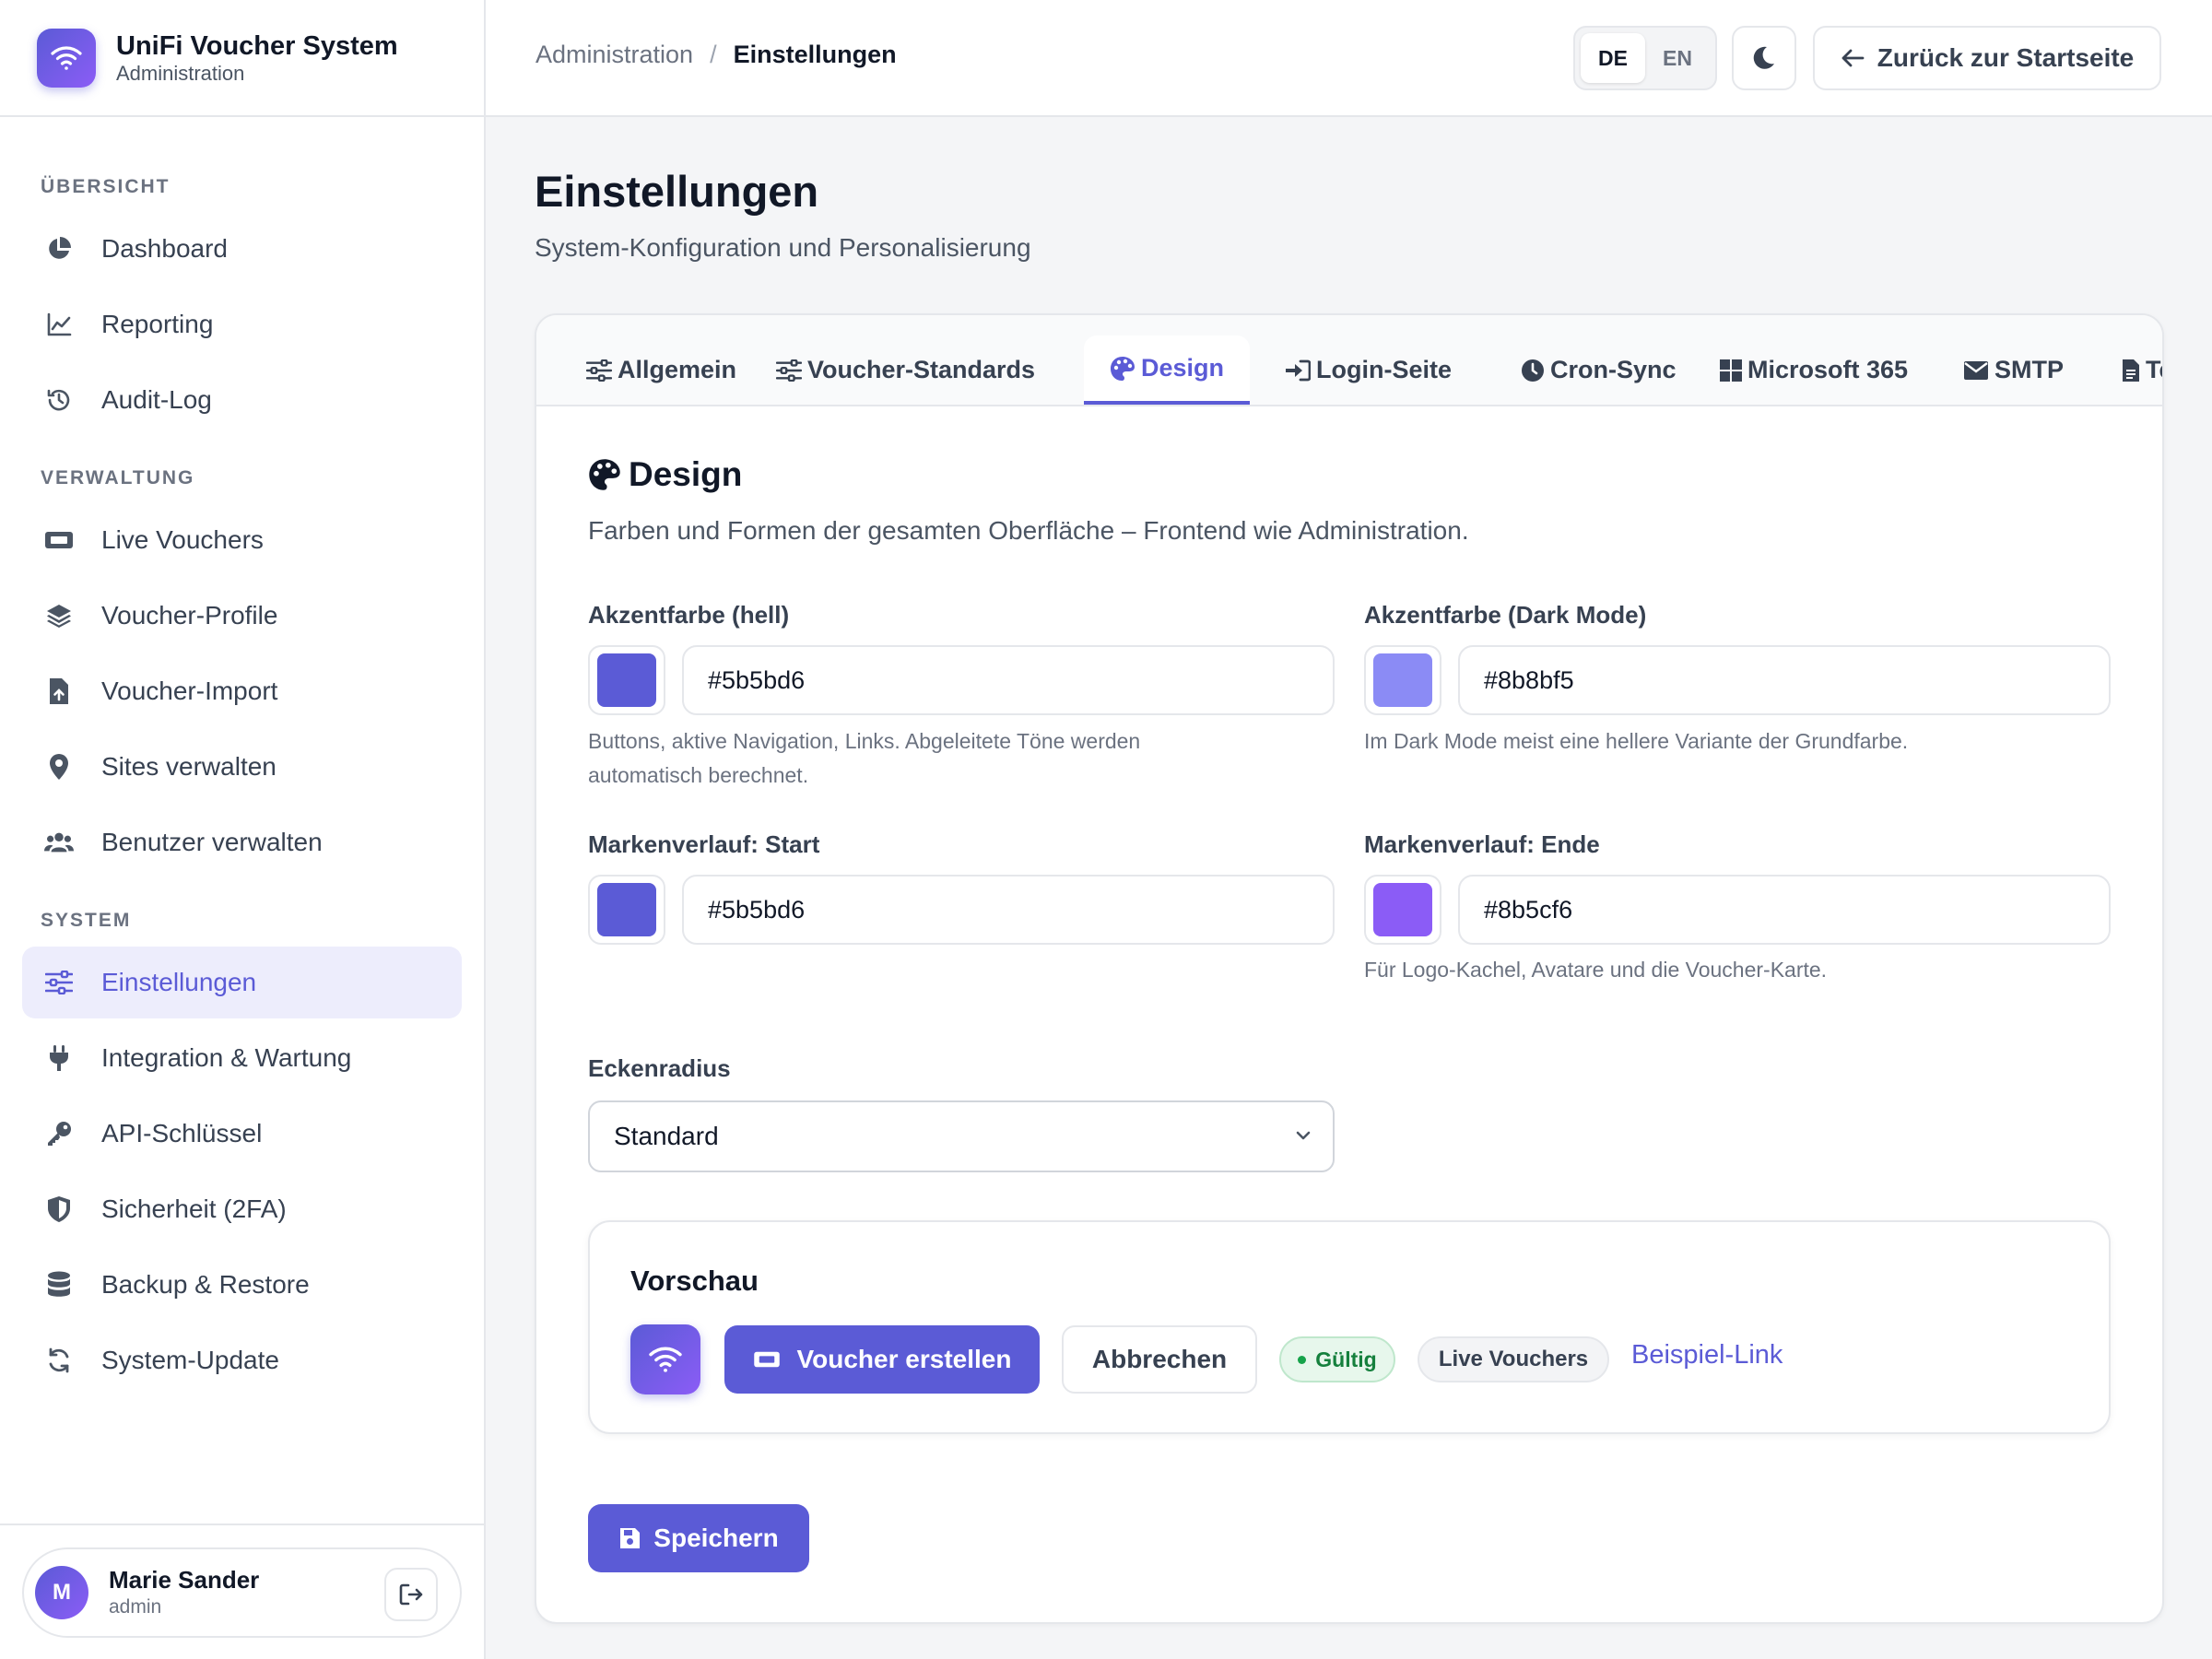  Describe the element at coordinates (614, 55) in the screenshot. I see `breadcrumb-parent: Administration` at that location.